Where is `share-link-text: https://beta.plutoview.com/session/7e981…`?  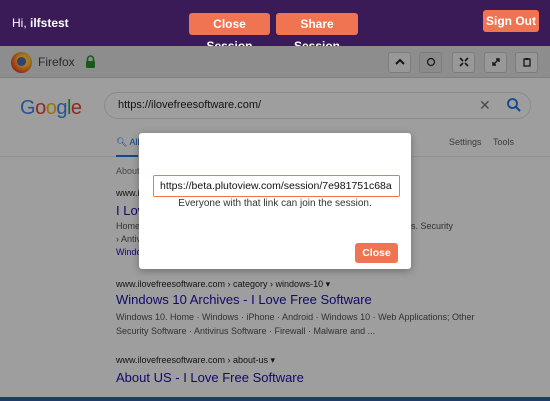 share-link-text: https://beta.plutoview.com/session/7e981… is located at coordinates (276, 186).